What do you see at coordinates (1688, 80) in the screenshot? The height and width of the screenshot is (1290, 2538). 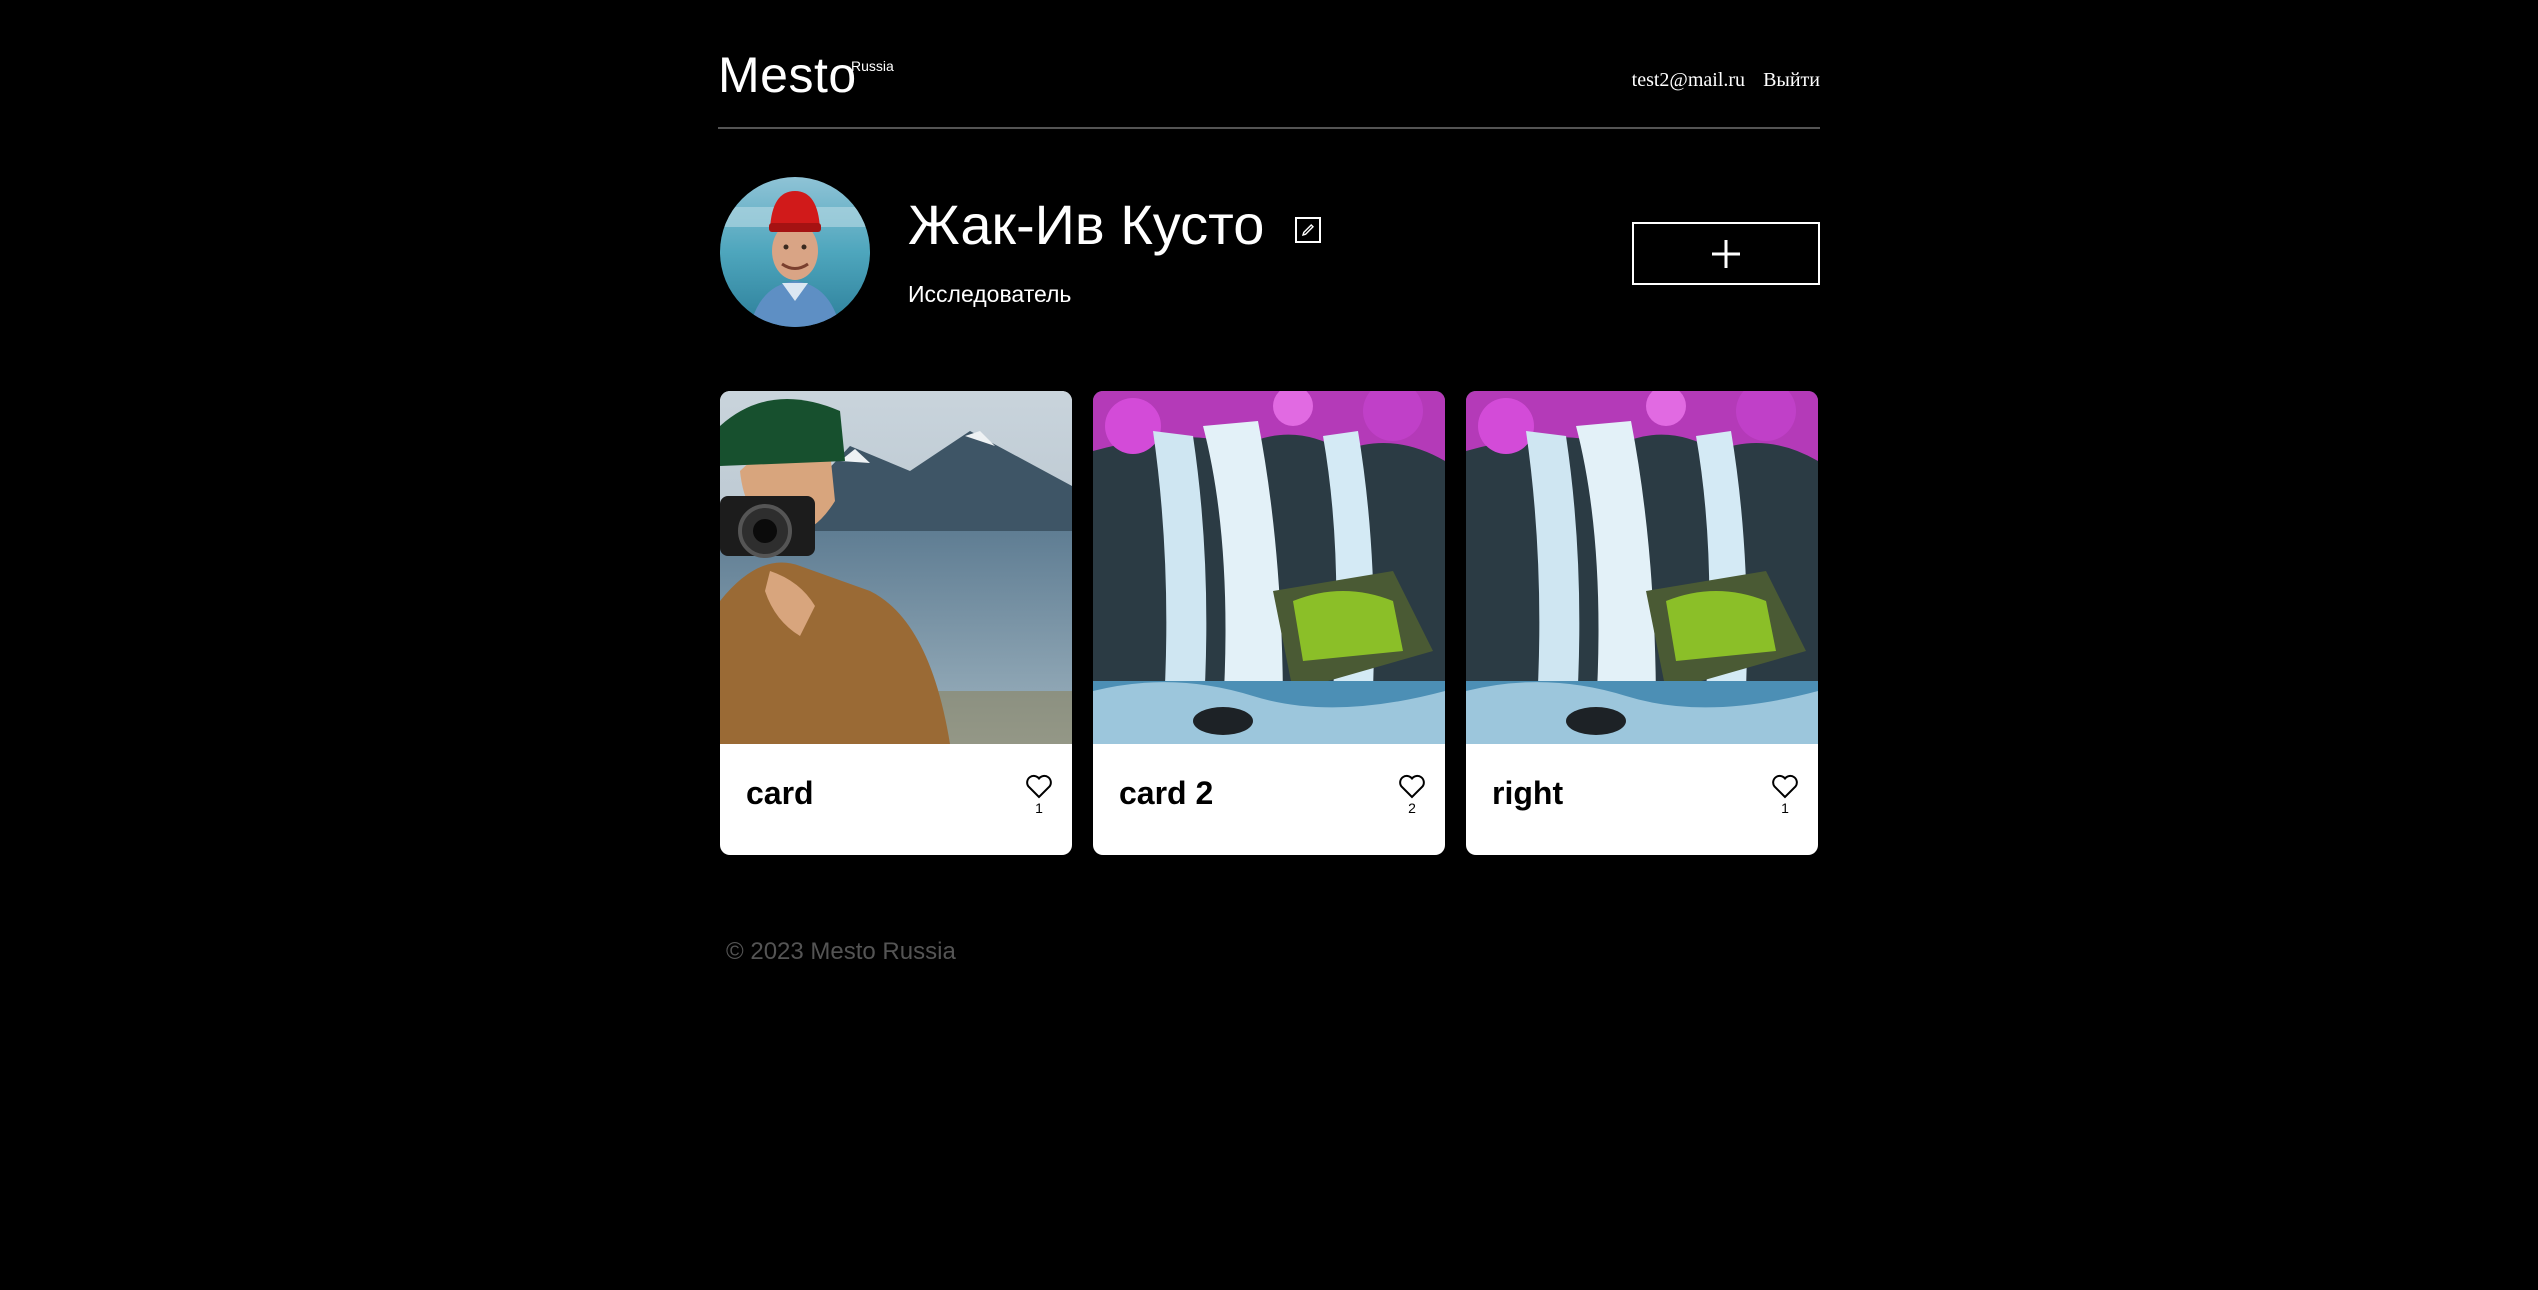 I see `user-email: test2@mail.ru` at bounding box center [1688, 80].